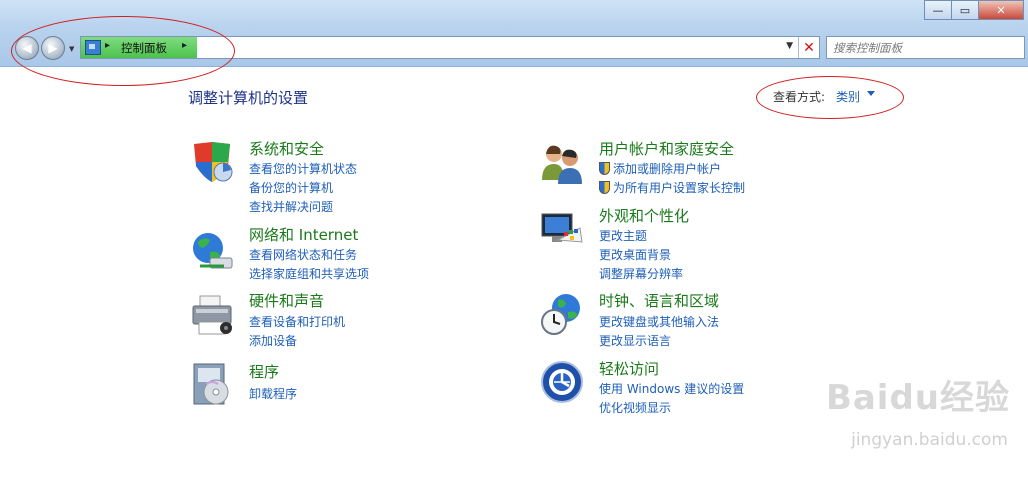  Describe the element at coordinates (623, 235) in the screenshot. I see `link-change-theme: 更改主题` at that location.